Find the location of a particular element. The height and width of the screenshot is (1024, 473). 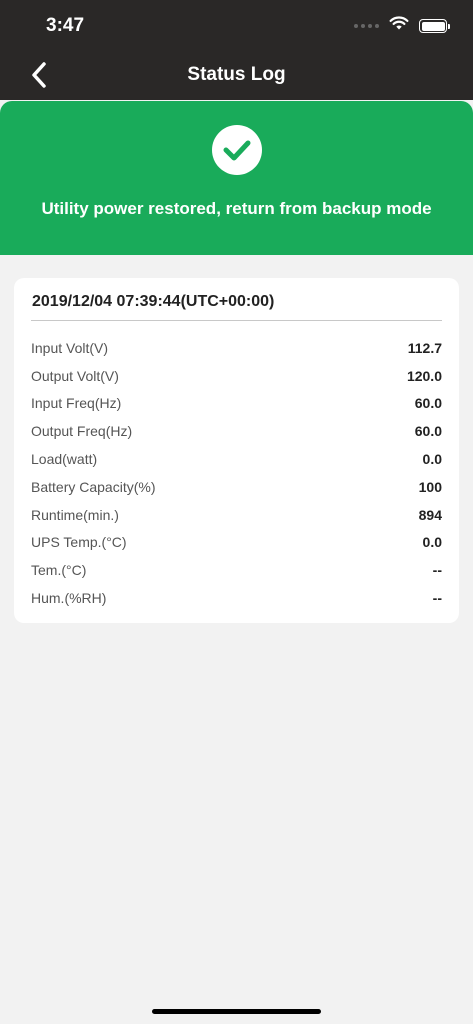

status-icons is located at coordinates (402, 26).